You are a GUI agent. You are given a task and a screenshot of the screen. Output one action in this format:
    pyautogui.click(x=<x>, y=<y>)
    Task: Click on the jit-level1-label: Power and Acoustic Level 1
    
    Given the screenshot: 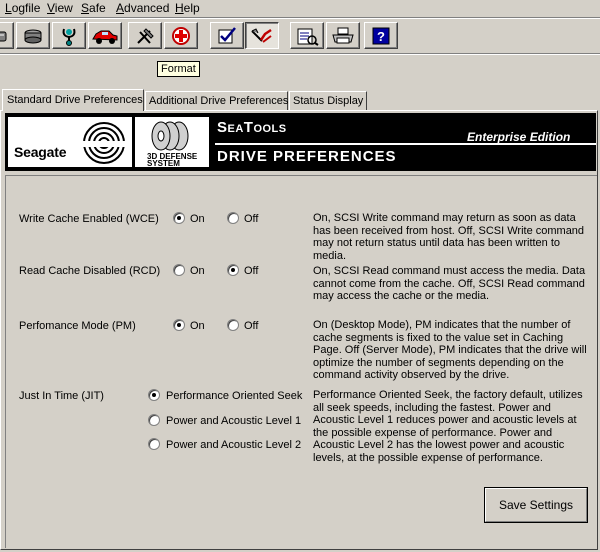 What is the action you would take?
    pyautogui.click(x=234, y=421)
    